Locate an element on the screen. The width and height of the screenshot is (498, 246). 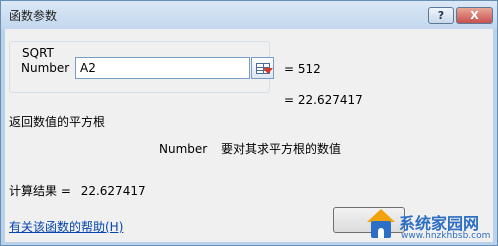
calculation-value: 22.627417 is located at coordinates (113, 191).